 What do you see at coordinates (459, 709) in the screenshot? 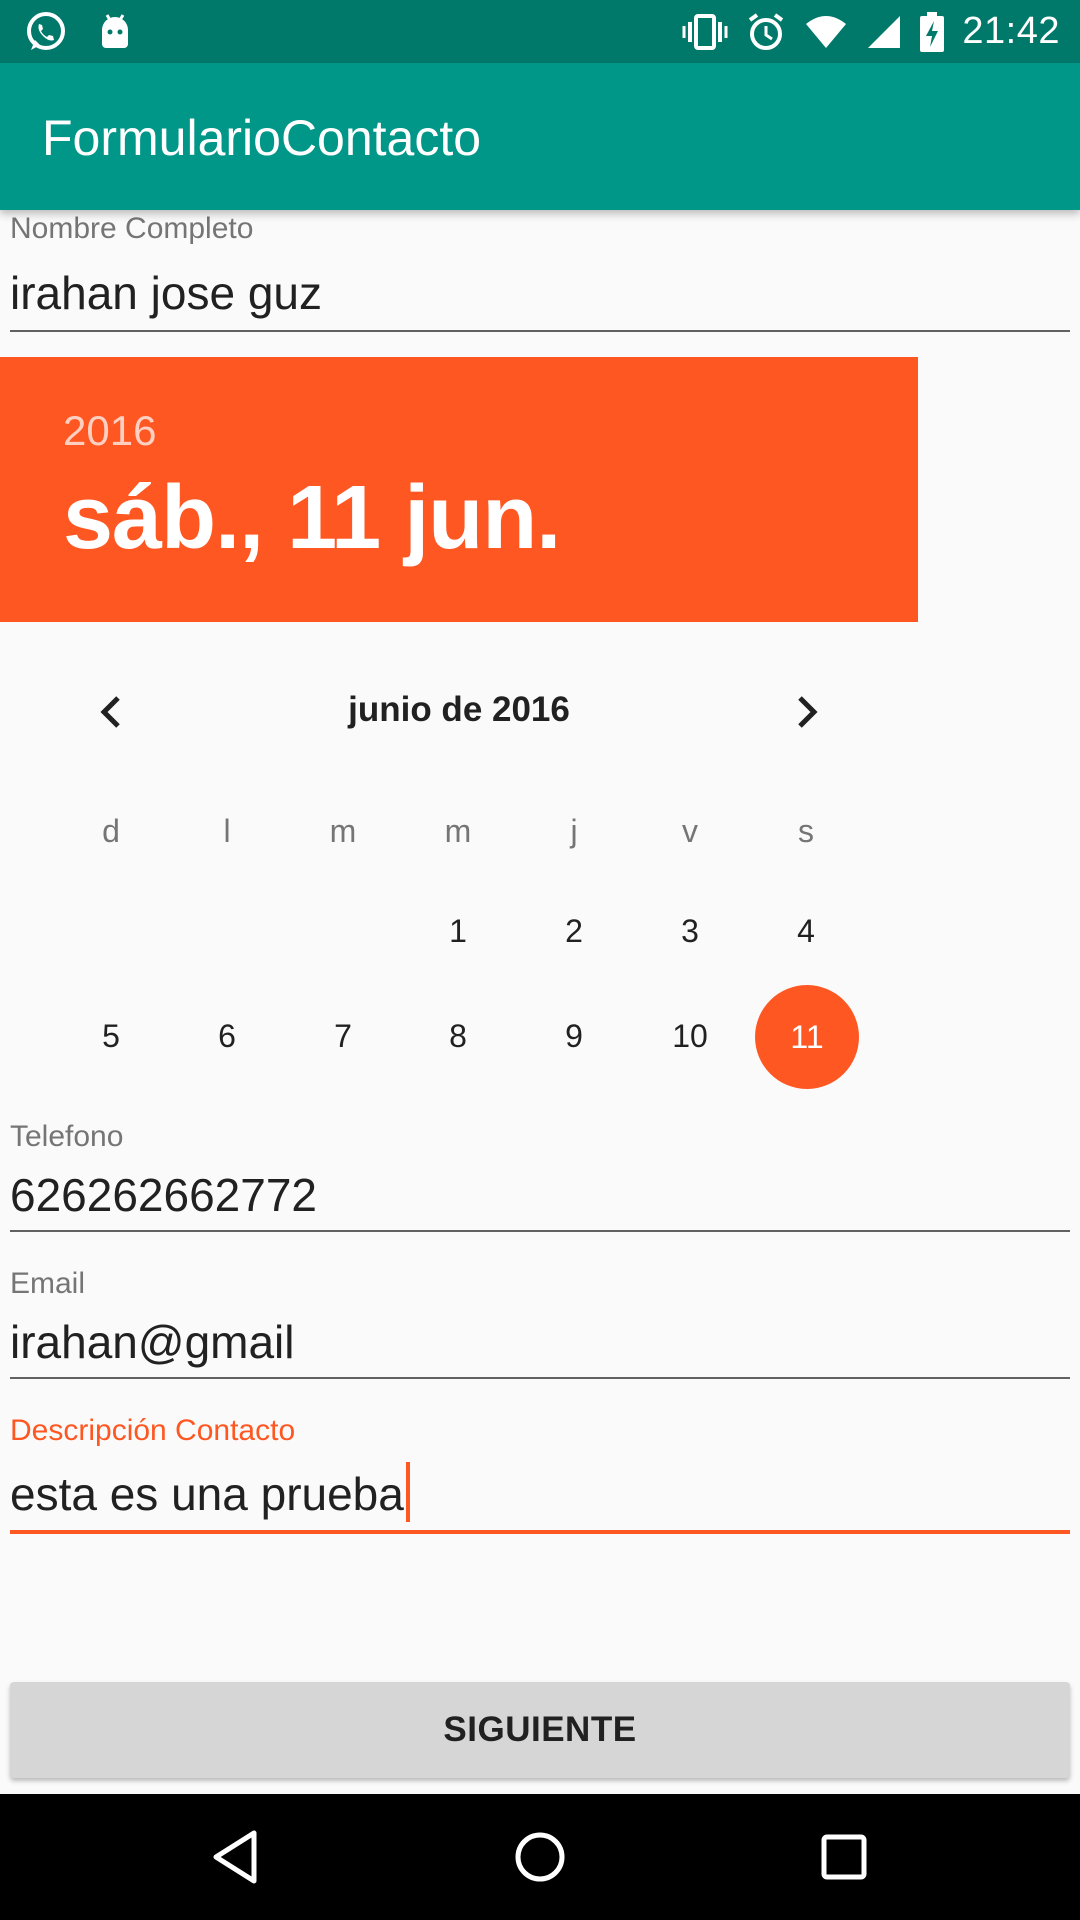
I see `date-picker-month-label: junio de 2016` at bounding box center [459, 709].